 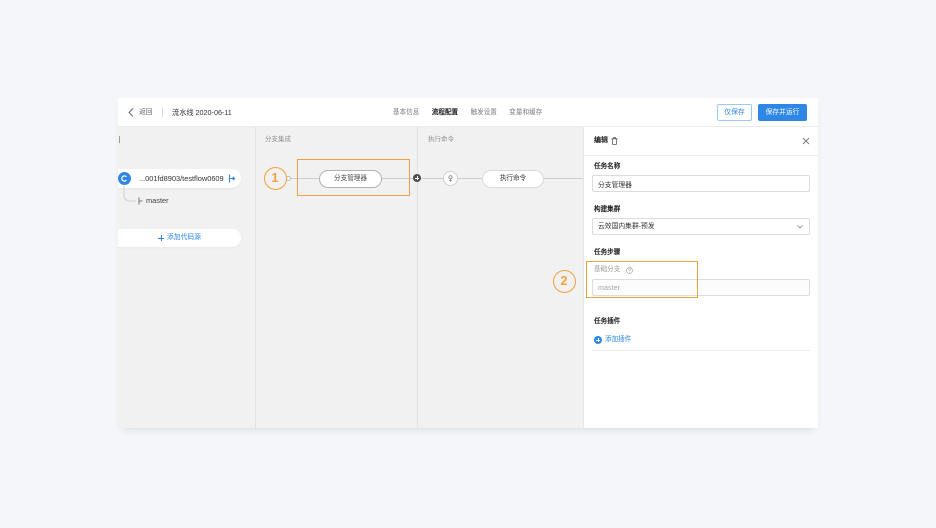 I want to click on repo-name: ...001fd8903/testflow0609, so click(x=181, y=178).